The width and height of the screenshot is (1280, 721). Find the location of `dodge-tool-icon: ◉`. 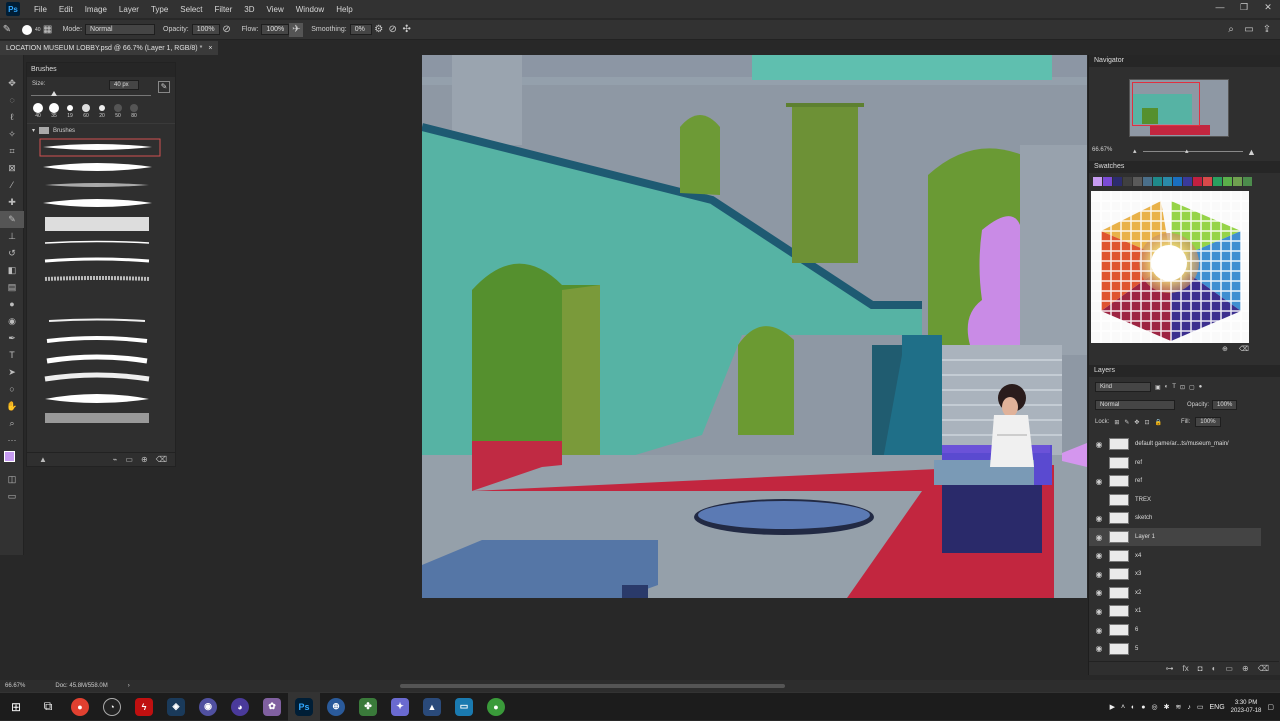

dodge-tool-icon: ◉ is located at coordinates (12, 321).